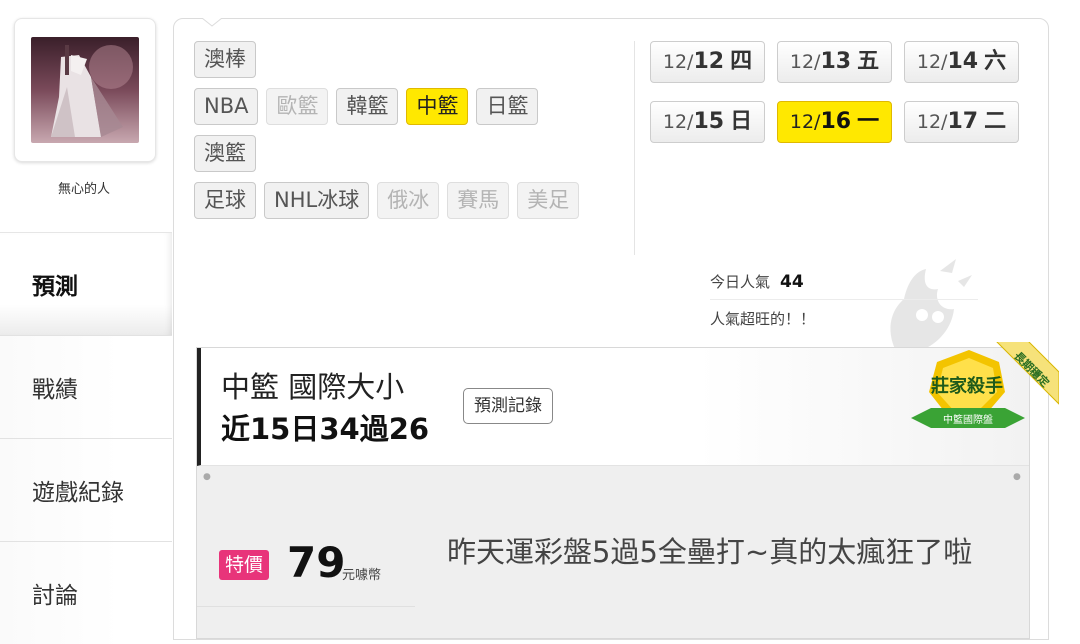 The width and height of the screenshot is (1080, 644). Describe the element at coordinates (362, 575) in the screenshot. I see `price-unit: 元噱幣` at that location.